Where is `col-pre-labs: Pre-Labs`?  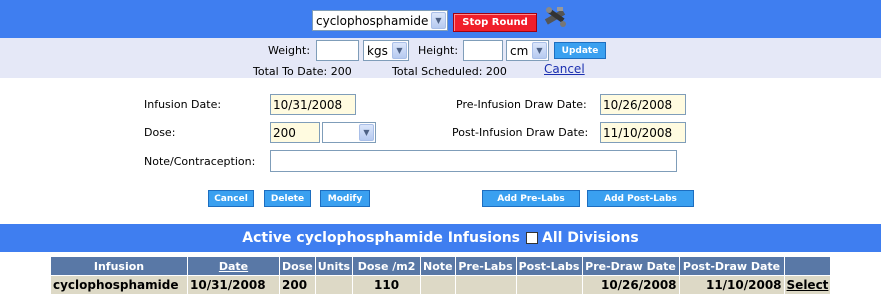 col-pre-labs: Pre-Labs is located at coordinates (485, 266).